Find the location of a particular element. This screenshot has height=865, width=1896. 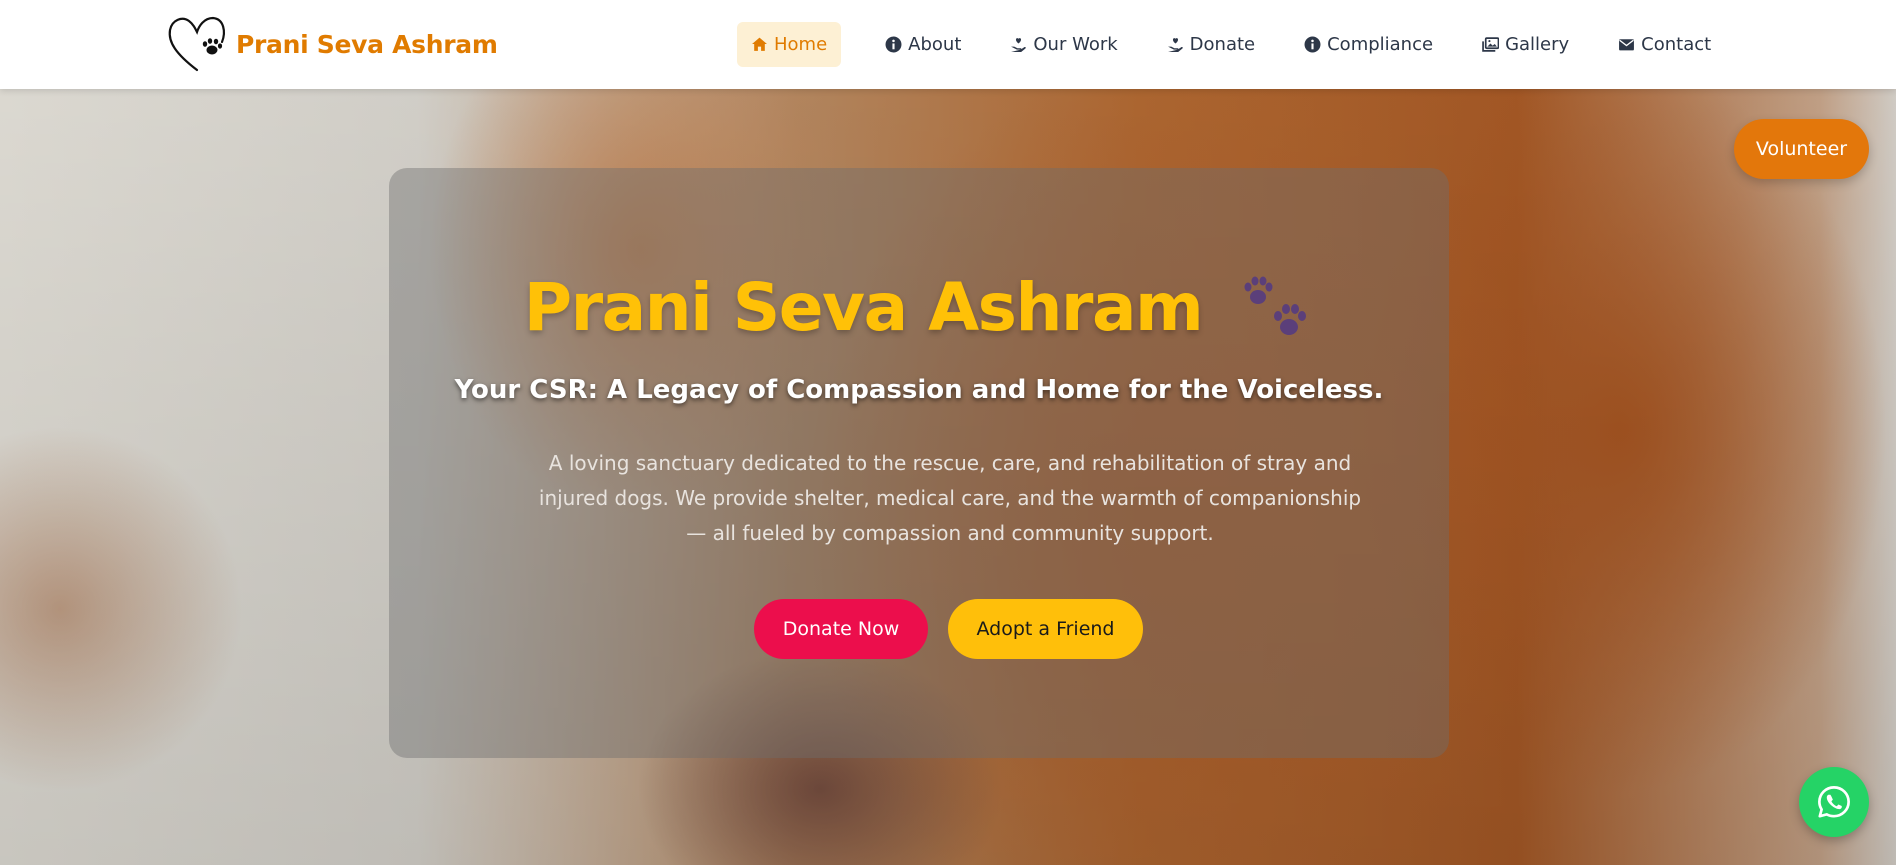

donate-now-button: Donate Now is located at coordinates (841, 629).